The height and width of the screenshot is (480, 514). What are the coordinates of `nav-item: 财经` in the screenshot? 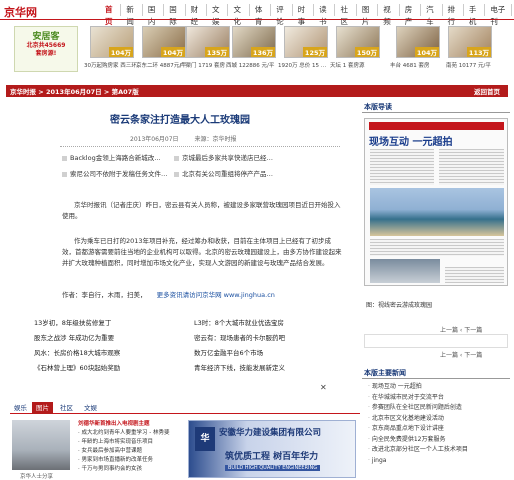 It's located at (197, 15).